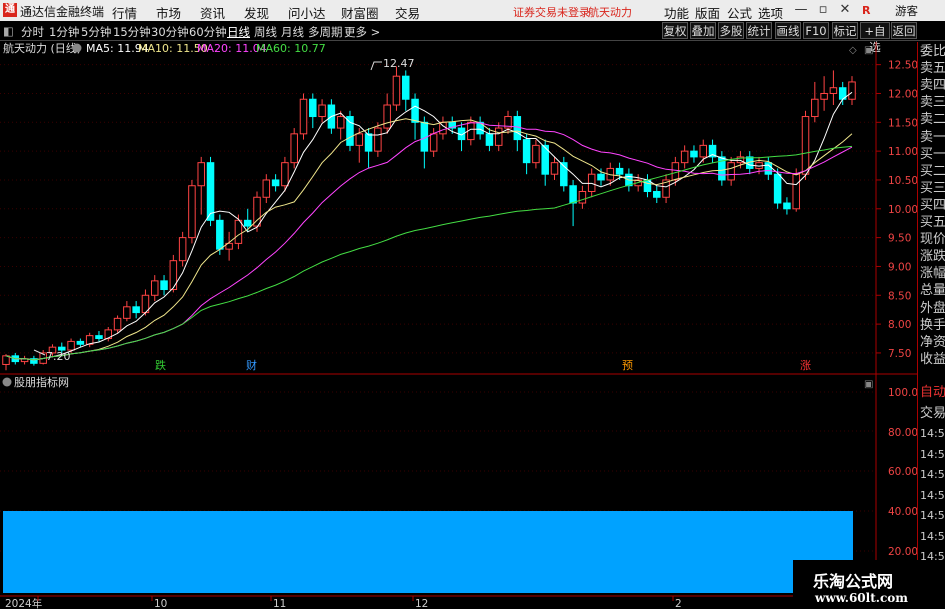  Describe the element at coordinates (932, 308) in the screenshot. I see `side-item-15: 外盘` at that location.